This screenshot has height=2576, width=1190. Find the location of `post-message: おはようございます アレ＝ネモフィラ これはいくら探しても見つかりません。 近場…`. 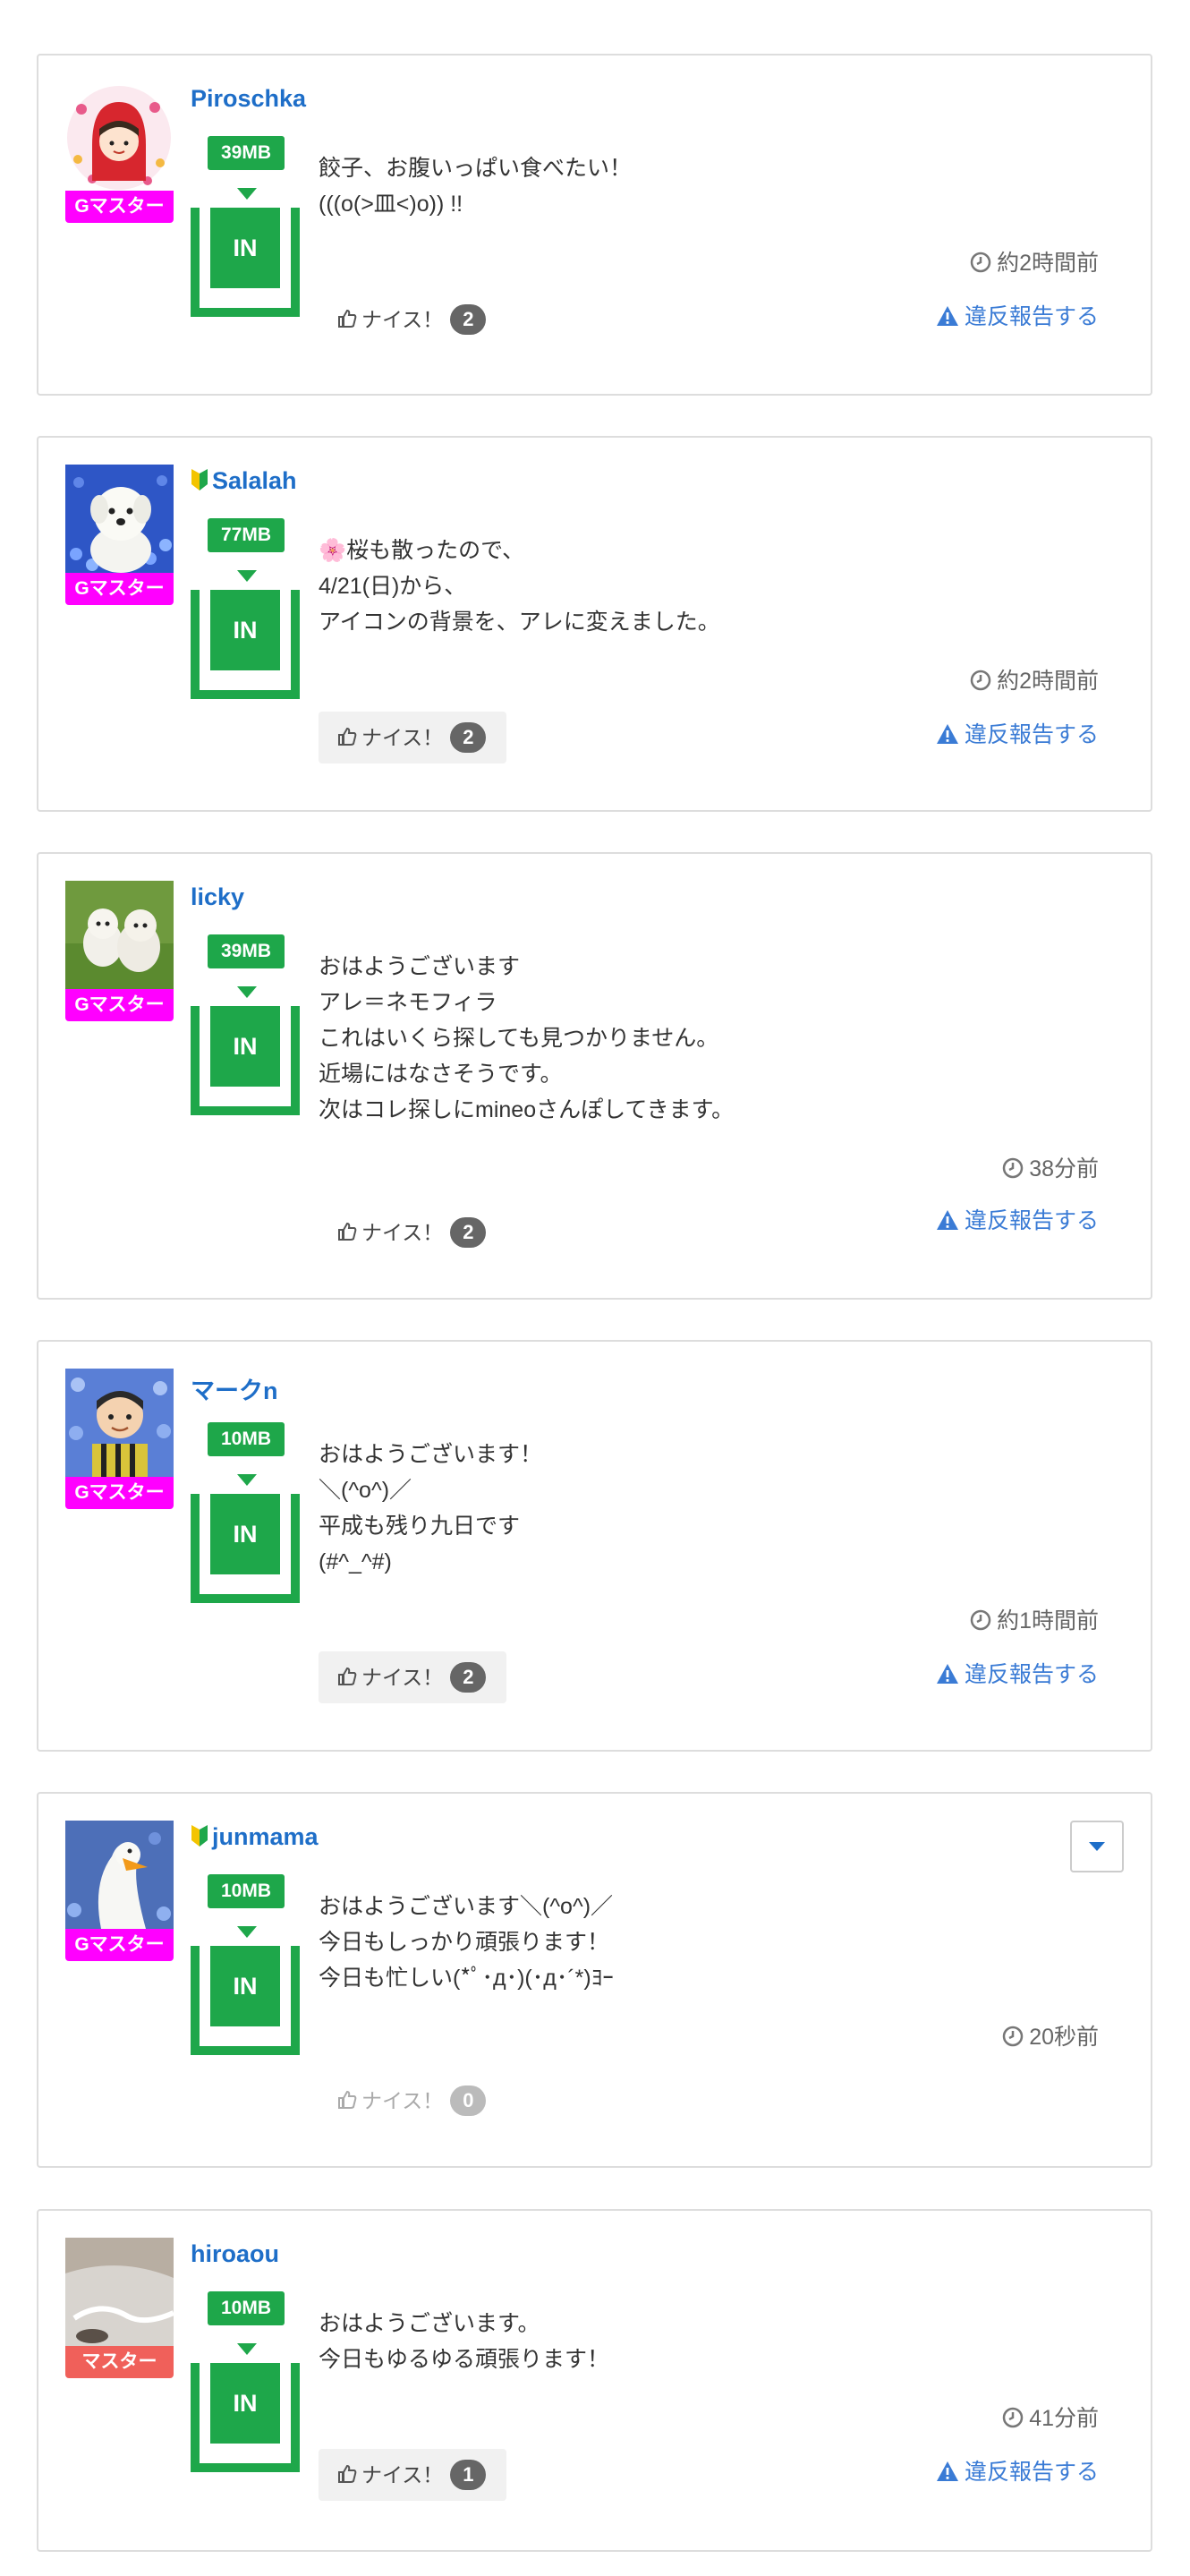

post-message: おはようございます アレ＝ネモフィラ これはいくら探しても見つかりません。 近場… is located at coordinates (527, 1038).